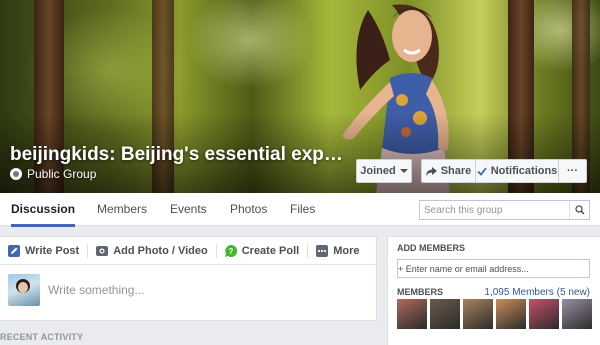 The width and height of the screenshot is (600, 345). Describe the element at coordinates (43, 210) in the screenshot. I see `tab-discussion: Discussion` at that location.